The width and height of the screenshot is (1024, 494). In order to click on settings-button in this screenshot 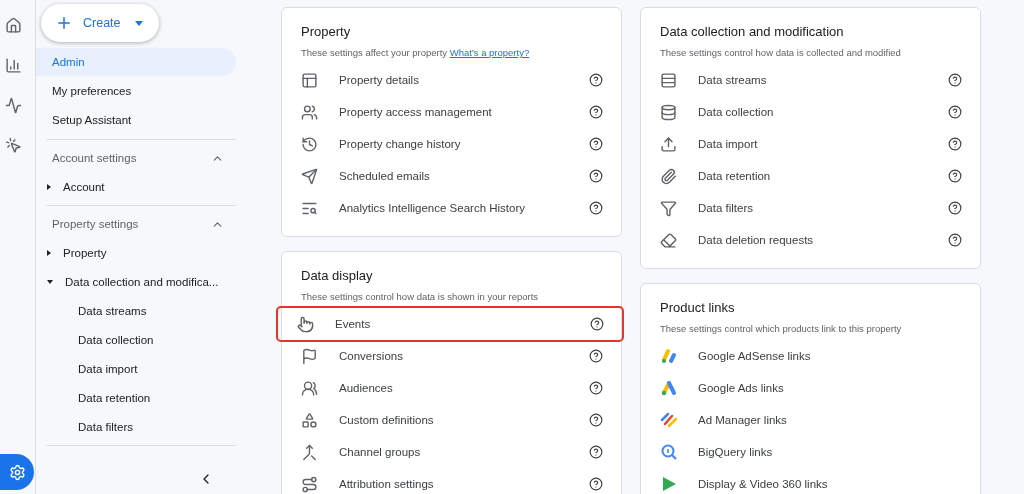, I will do `click(17, 472)`.